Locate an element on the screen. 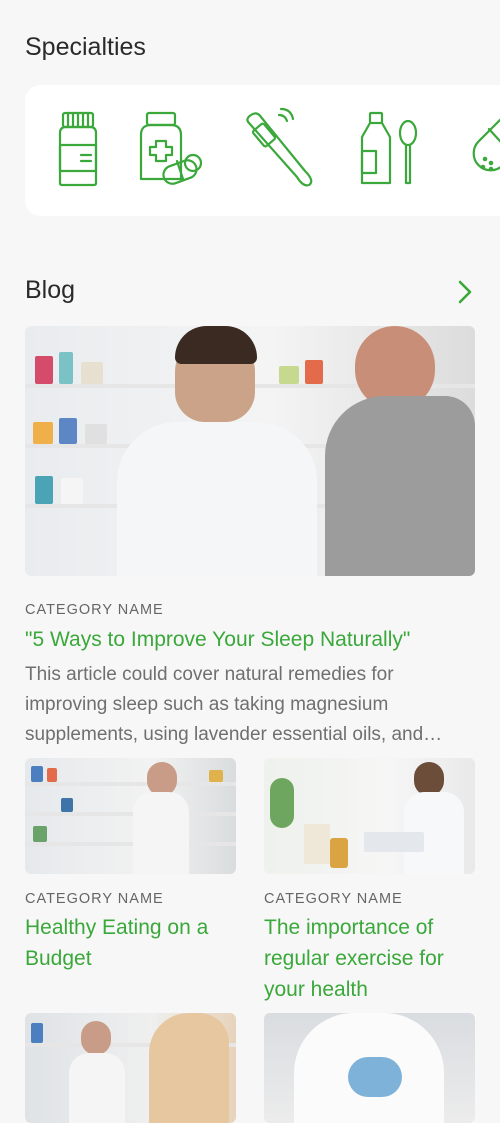  specialties-carousel is located at coordinates (262, 150).